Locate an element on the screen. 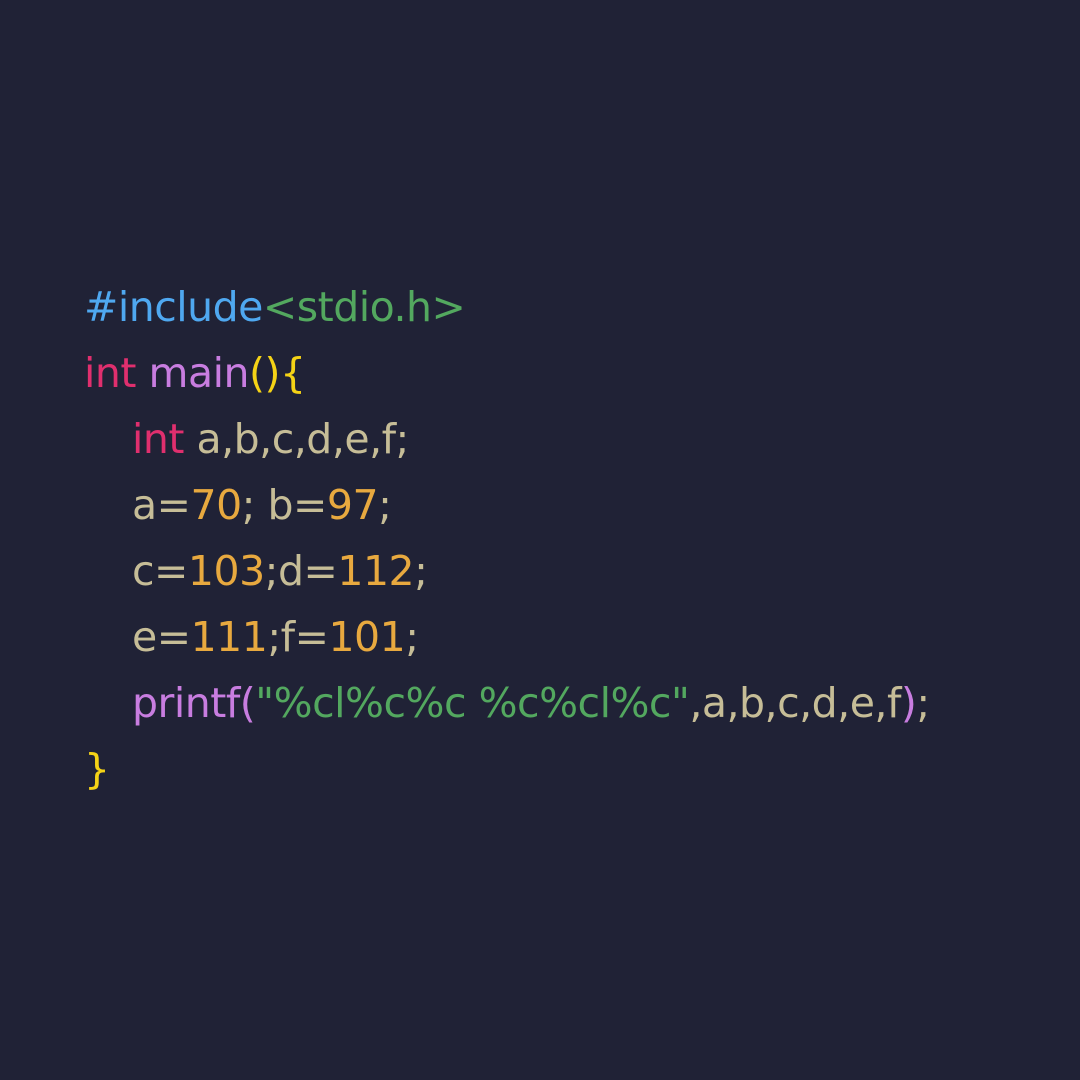 This screenshot has height=1080, width=1080. code-line: a=70; b=97; is located at coordinates (507, 505).